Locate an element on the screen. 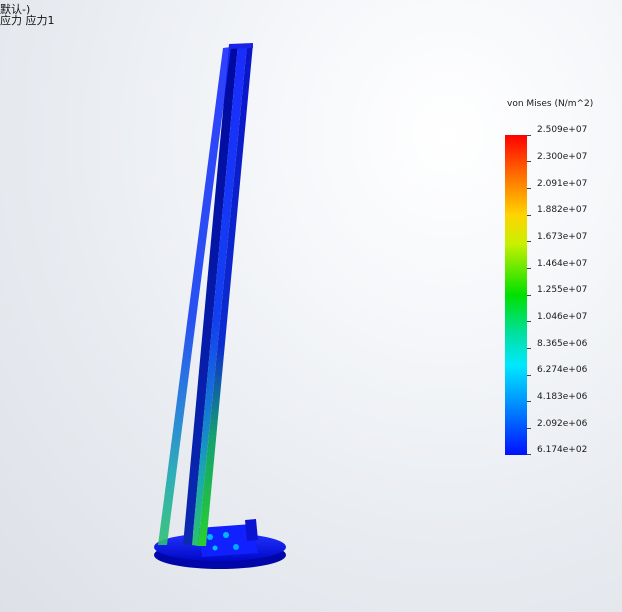 The width and height of the screenshot is (622, 612). stress-colorbar is located at coordinates (516, 295).